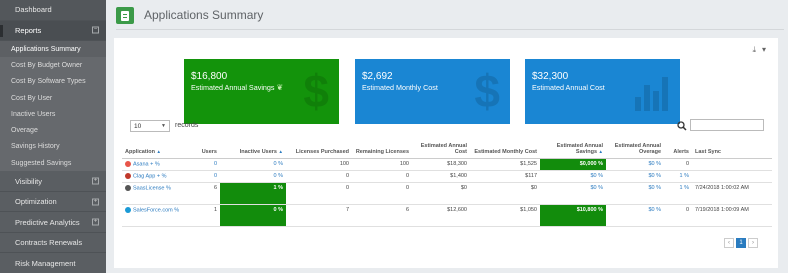 The height and width of the screenshot is (273, 788). What do you see at coordinates (382, 164) in the screenshot?
I see `cell: 100` at bounding box center [382, 164].